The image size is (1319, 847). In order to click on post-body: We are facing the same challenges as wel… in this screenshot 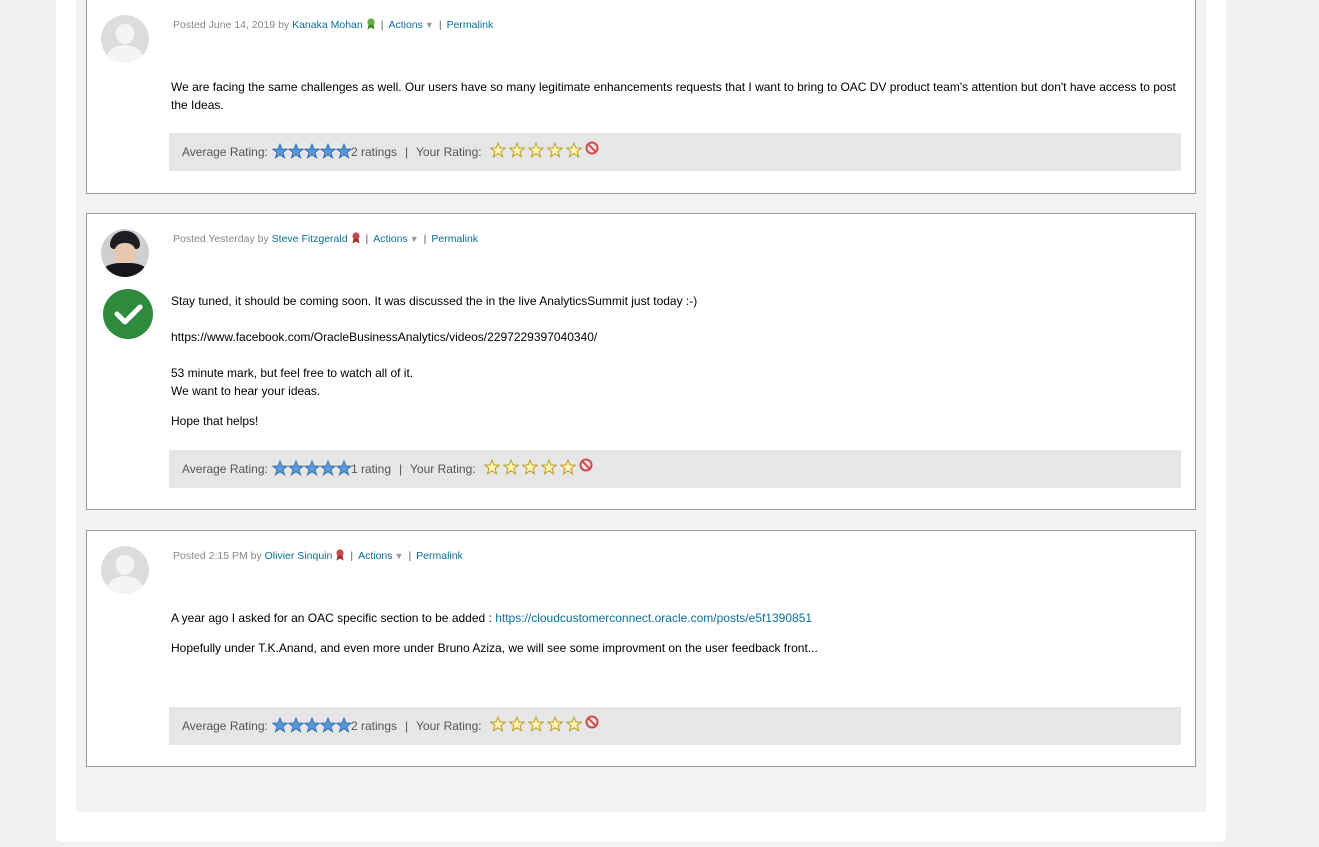, I will do `click(676, 96)`.